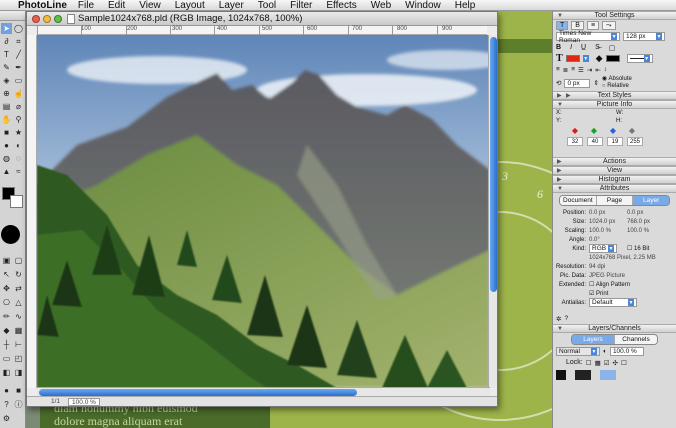 The image size is (676, 428). Describe the element at coordinates (301, 5) in the screenshot. I see `menu-filter: Filter` at that location.